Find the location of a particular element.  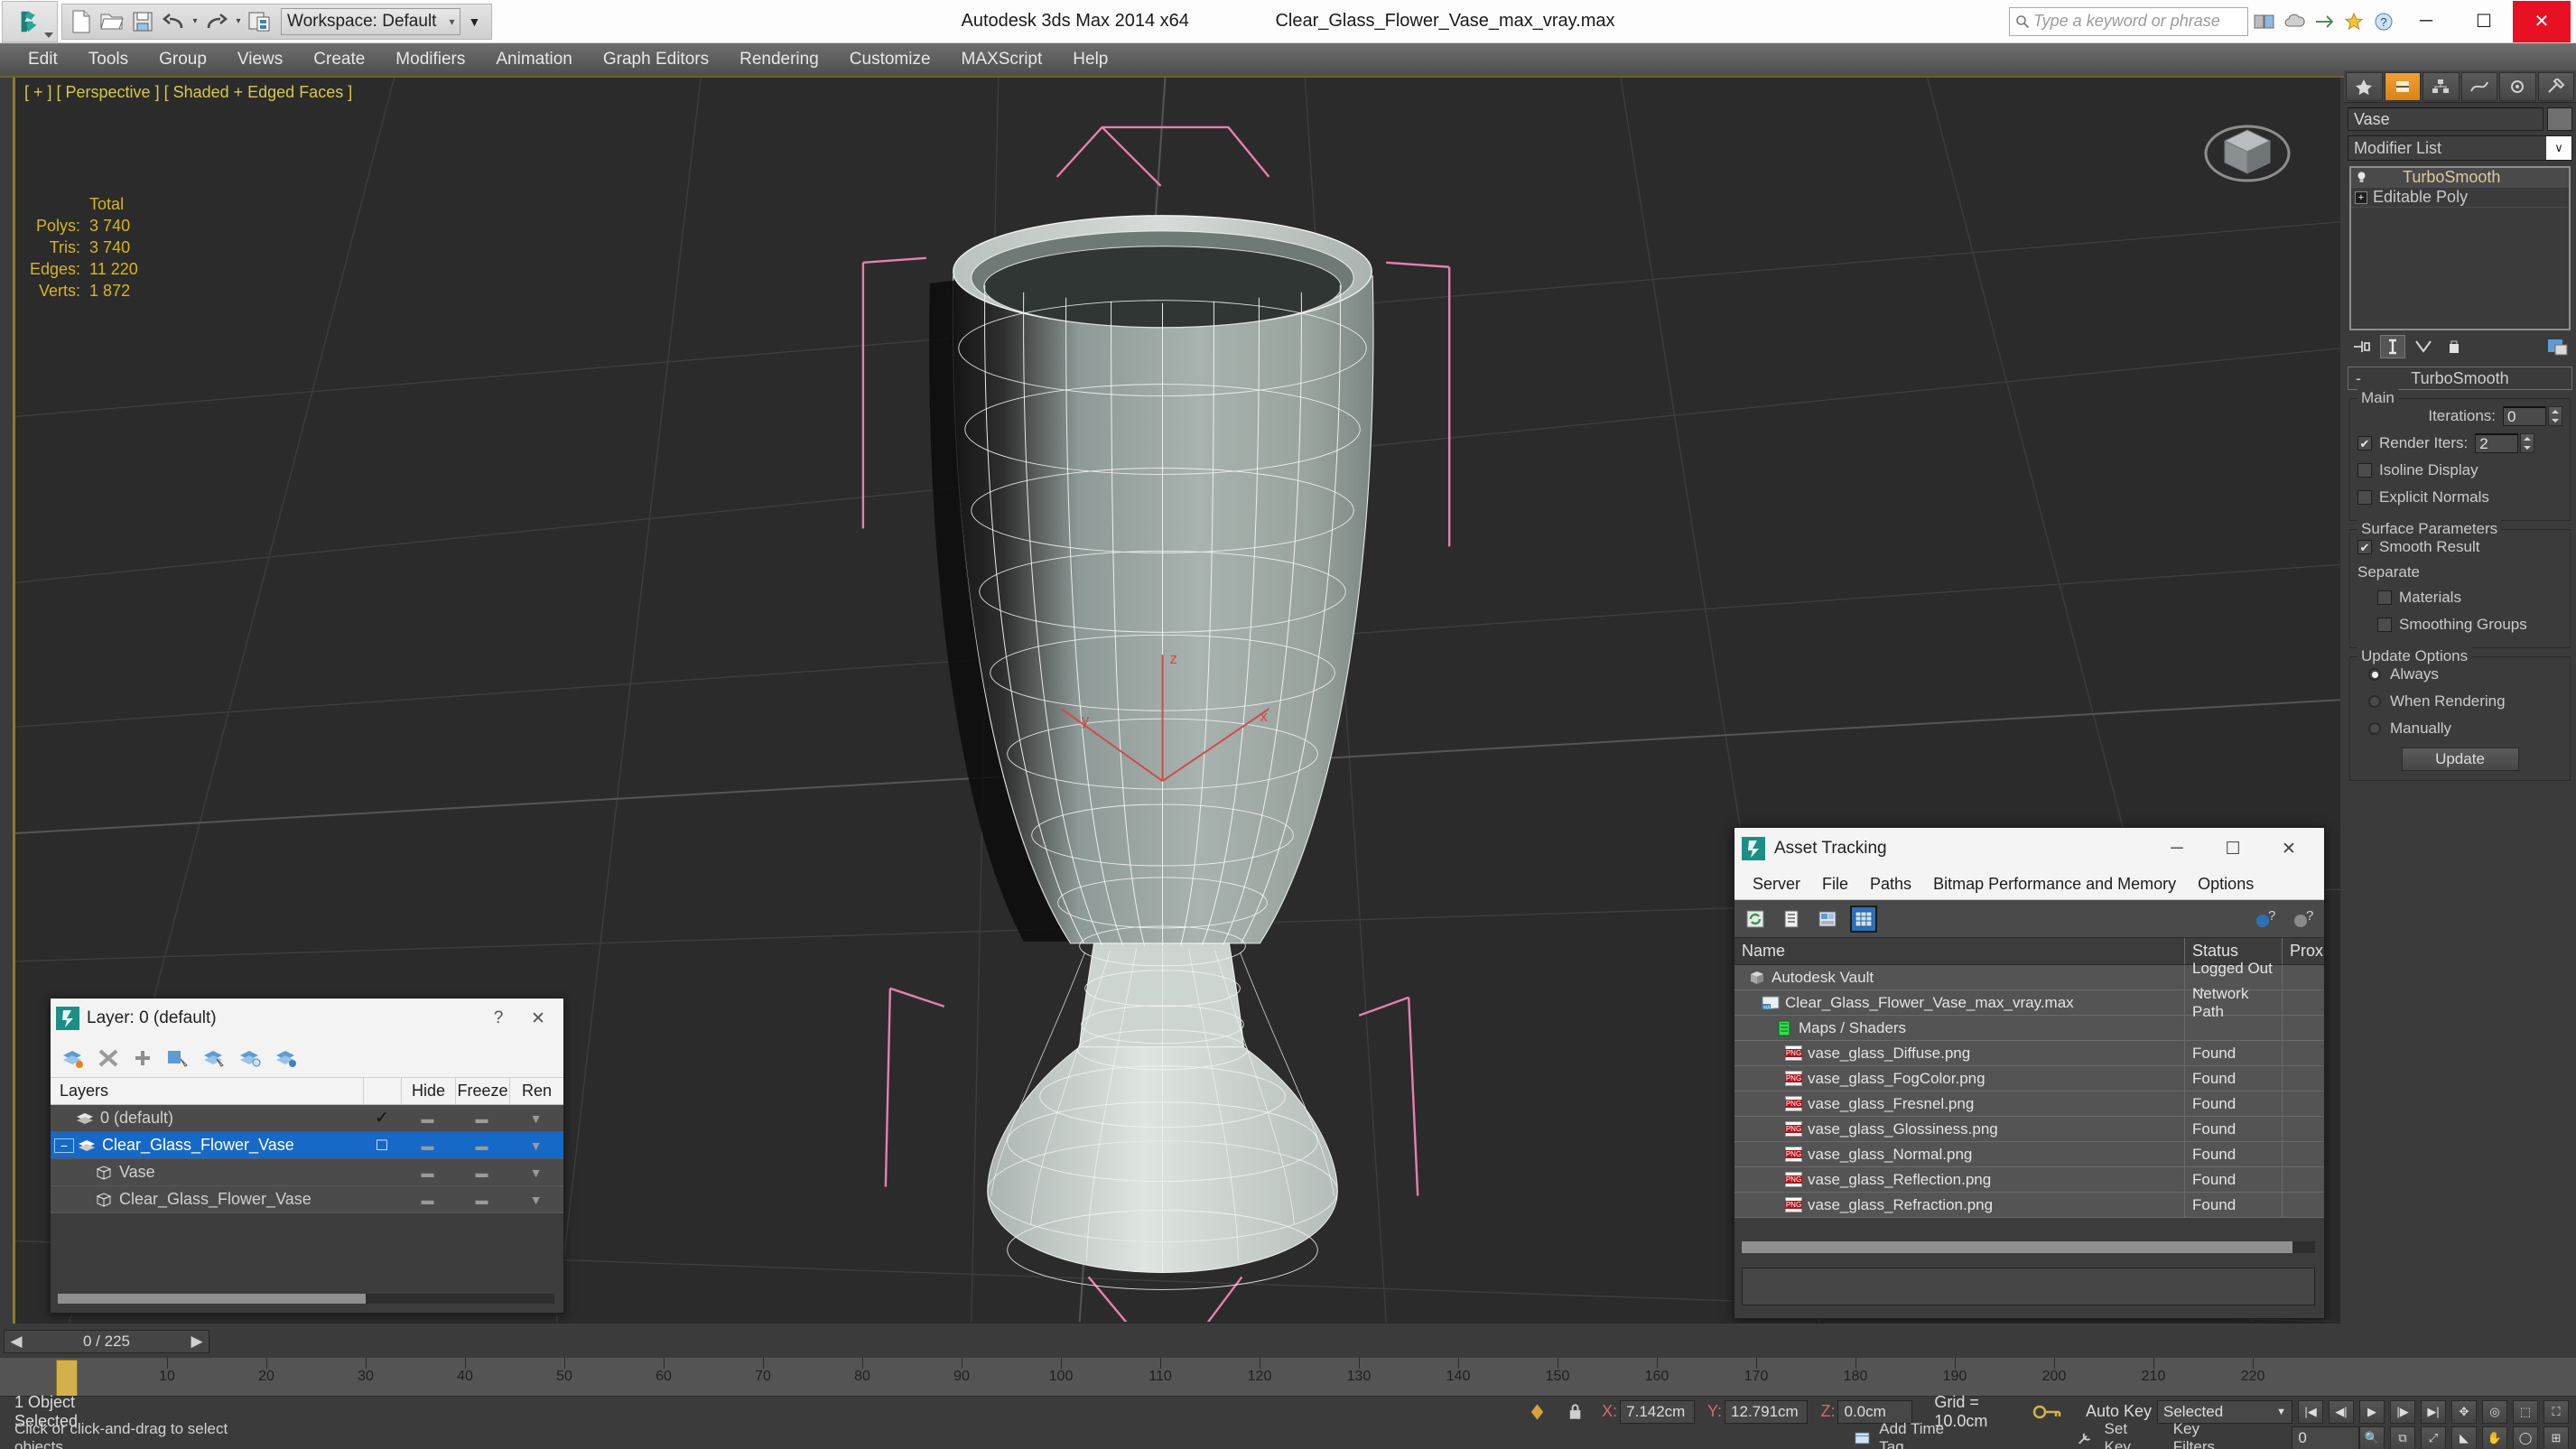

configure-sets-icon is located at coordinates (2558, 346).